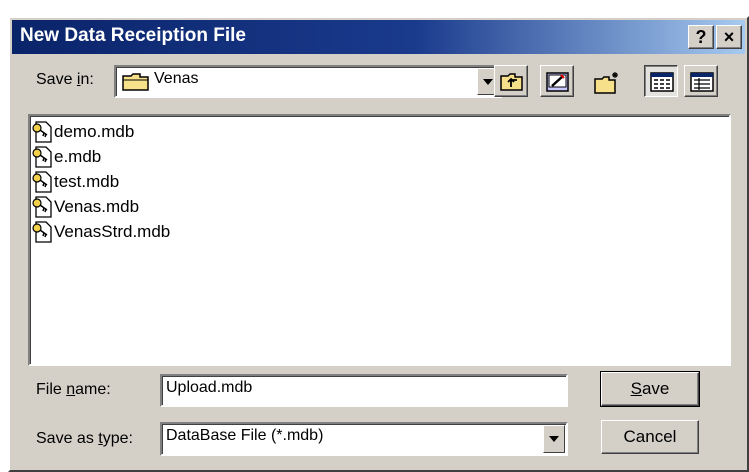  I want to click on file-name: test.mdb, so click(87, 181).